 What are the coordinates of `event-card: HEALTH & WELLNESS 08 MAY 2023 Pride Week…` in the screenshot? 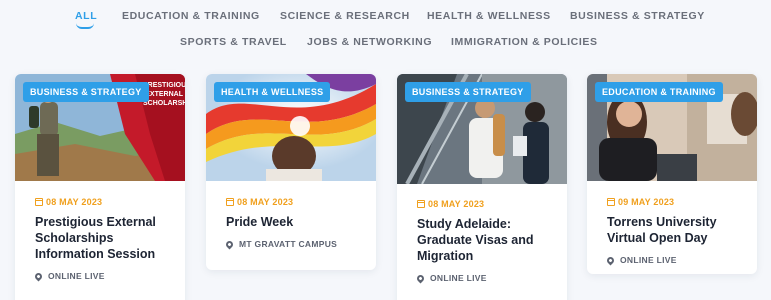 It's located at (291, 172).